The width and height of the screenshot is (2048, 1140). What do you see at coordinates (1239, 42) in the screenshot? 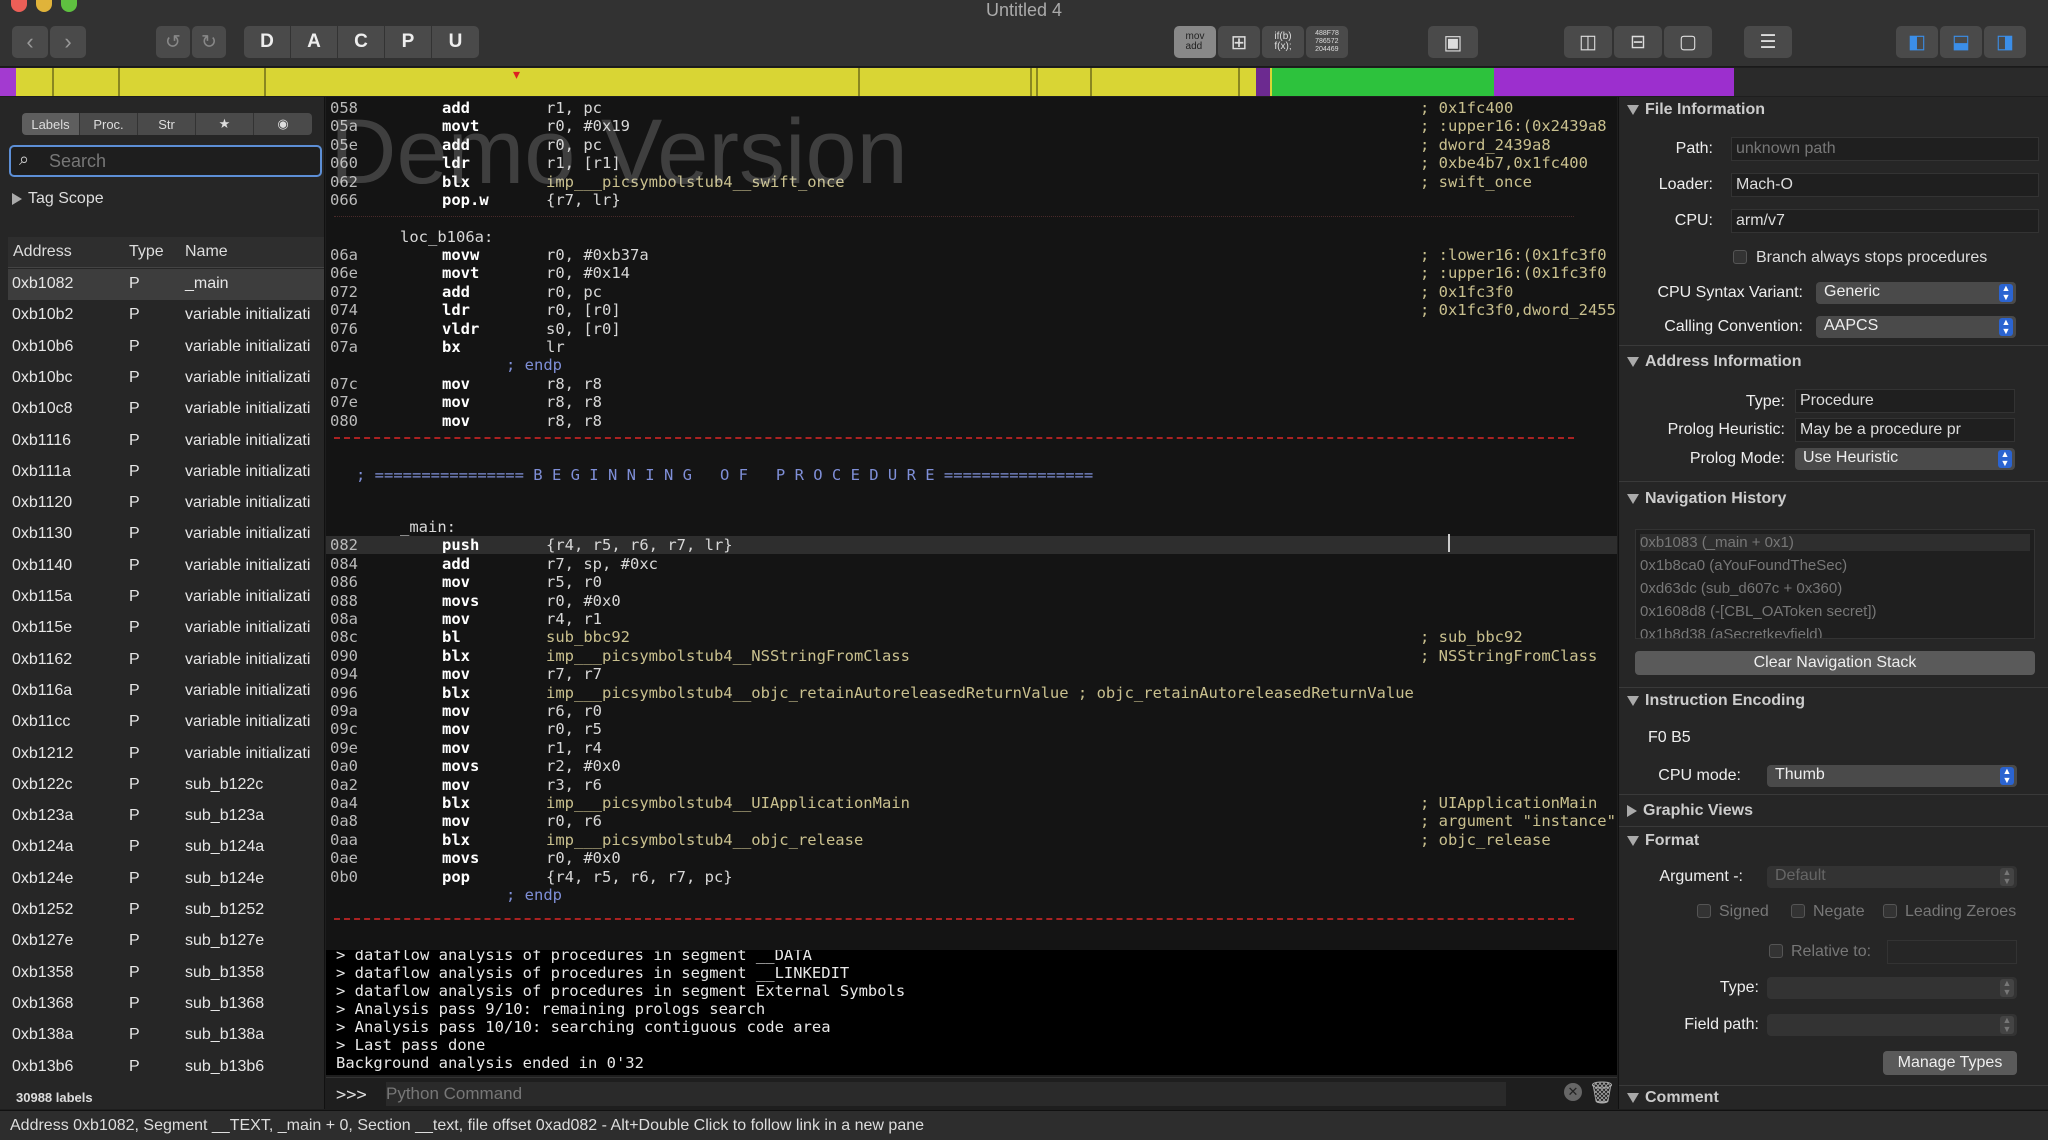
I see `cfg-view-button: ⊞` at bounding box center [1239, 42].